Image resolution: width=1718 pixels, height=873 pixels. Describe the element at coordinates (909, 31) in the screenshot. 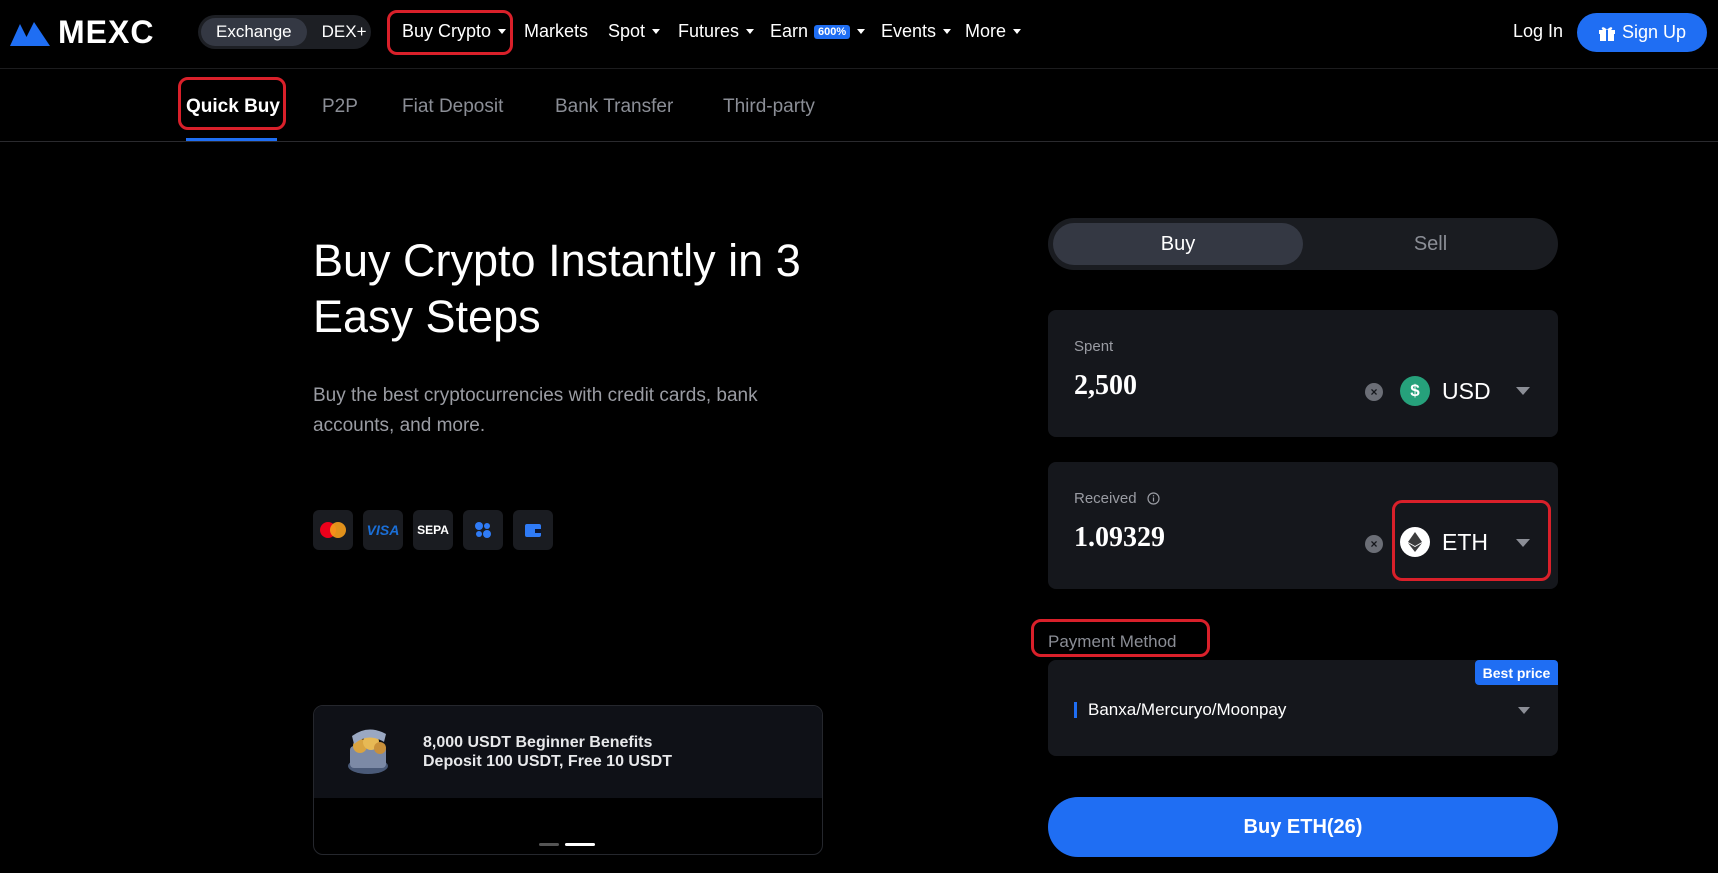

I see `nav-events-label: Events` at that location.